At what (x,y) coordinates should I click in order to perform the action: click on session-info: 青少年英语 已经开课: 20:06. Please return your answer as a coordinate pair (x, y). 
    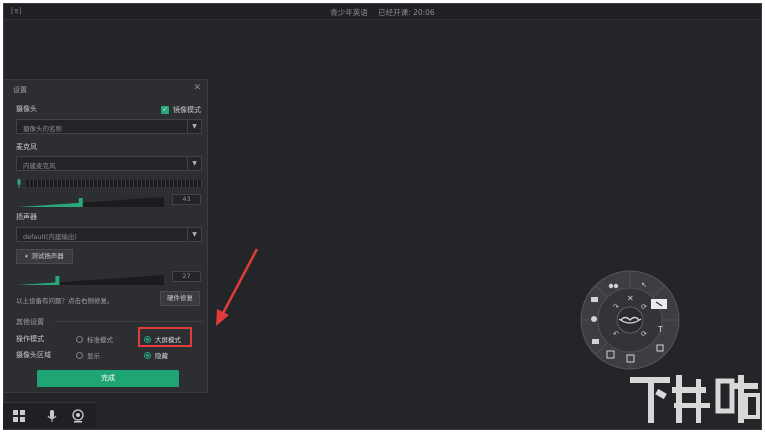
    Looking at the image, I should click on (382, 12).